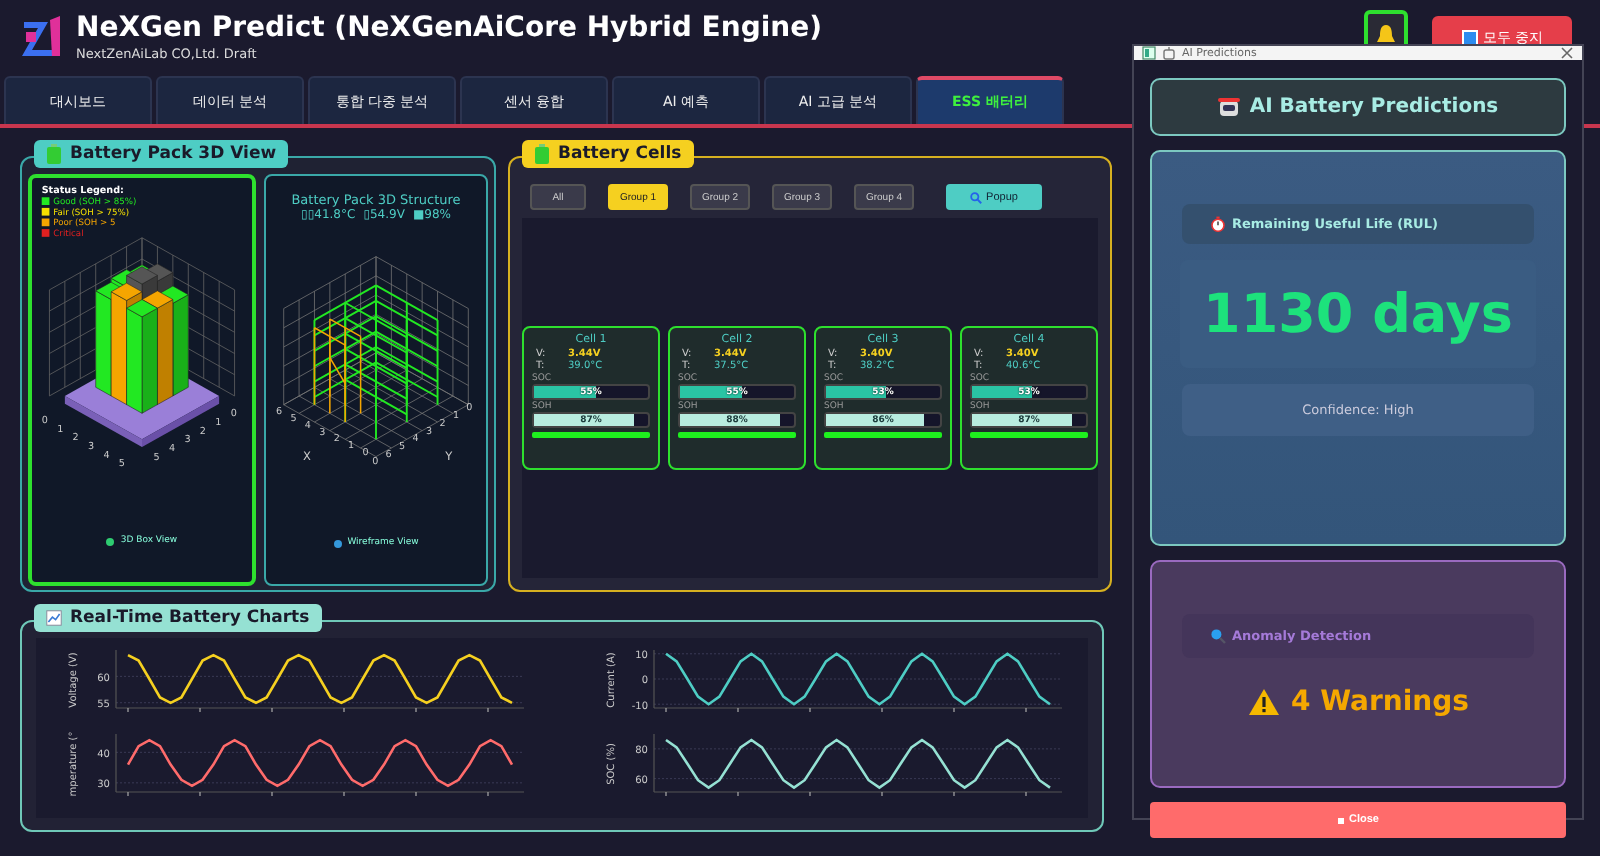  I want to click on predictions-title: AI Battery Predictions, so click(1374, 107).